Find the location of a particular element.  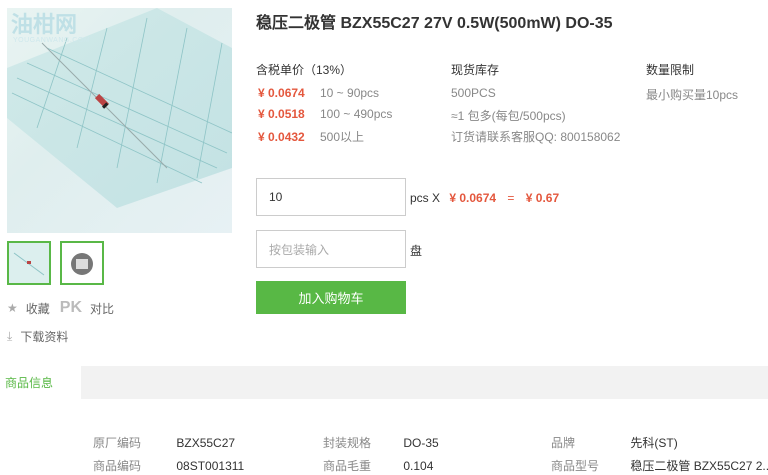

quantity-input: 10 is located at coordinates (331, 197).